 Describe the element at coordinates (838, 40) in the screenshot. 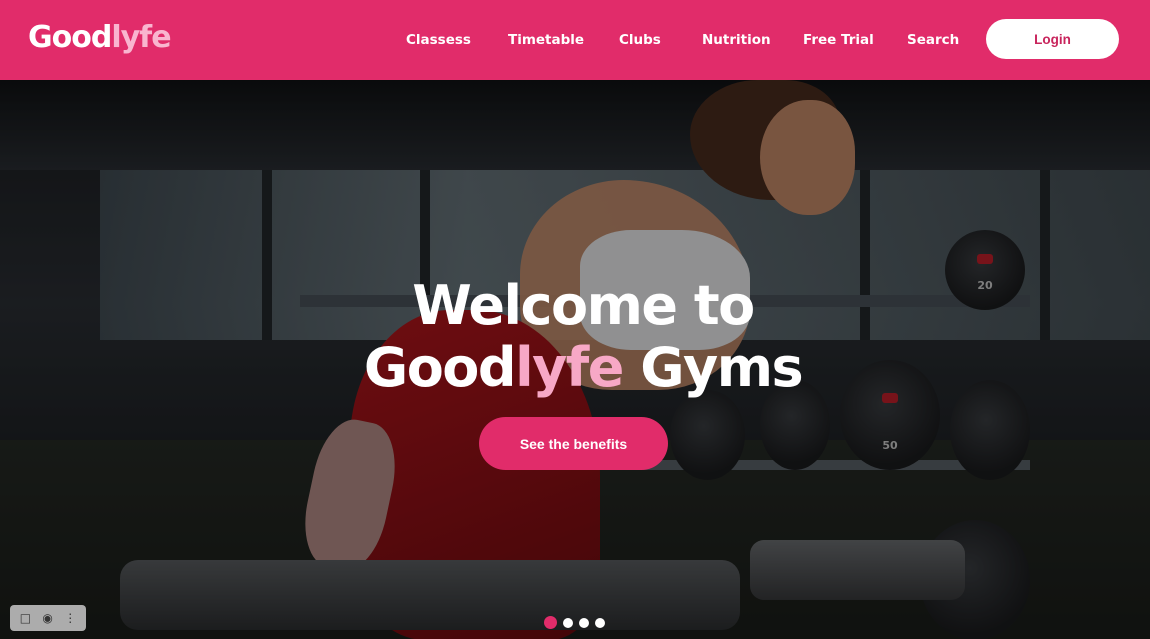

I see `nav-free-trial: Free Trial` at that location.